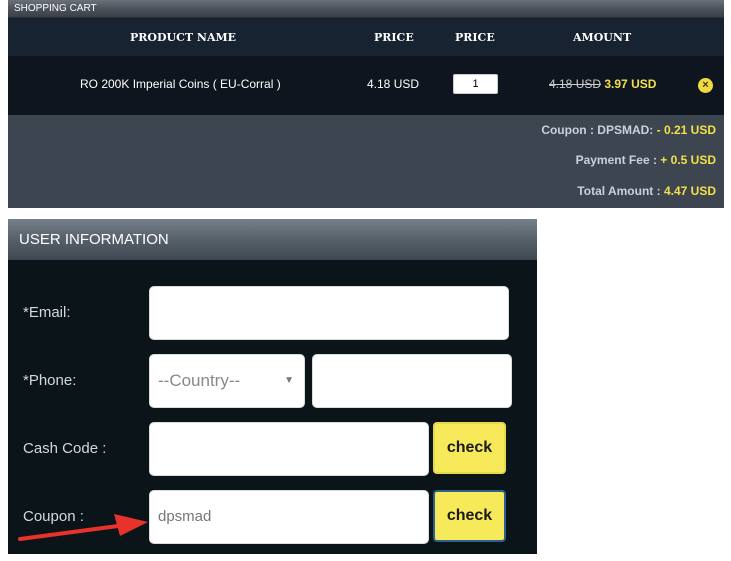 The width and height of the screenshot is (731, 561). I want to click on total-amount-line: Total Amount : 4.47 USD, so click(646, 191).